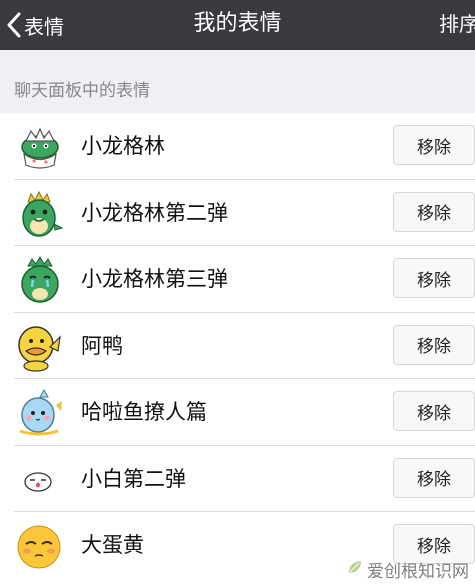 This screenshot has width=475, height=586. I want to click on navigation-bar: 表情 我的表情 排序, so click(237, 25).